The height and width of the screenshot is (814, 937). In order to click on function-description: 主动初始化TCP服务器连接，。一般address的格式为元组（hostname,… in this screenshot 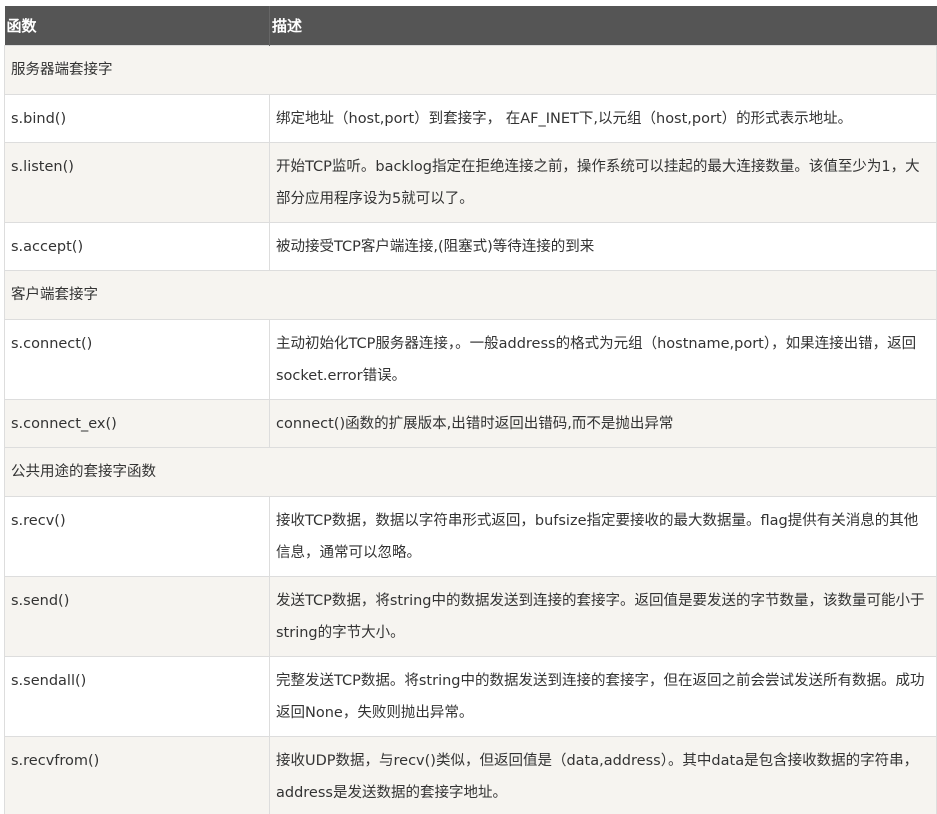, I will do `click(603, 359)`.